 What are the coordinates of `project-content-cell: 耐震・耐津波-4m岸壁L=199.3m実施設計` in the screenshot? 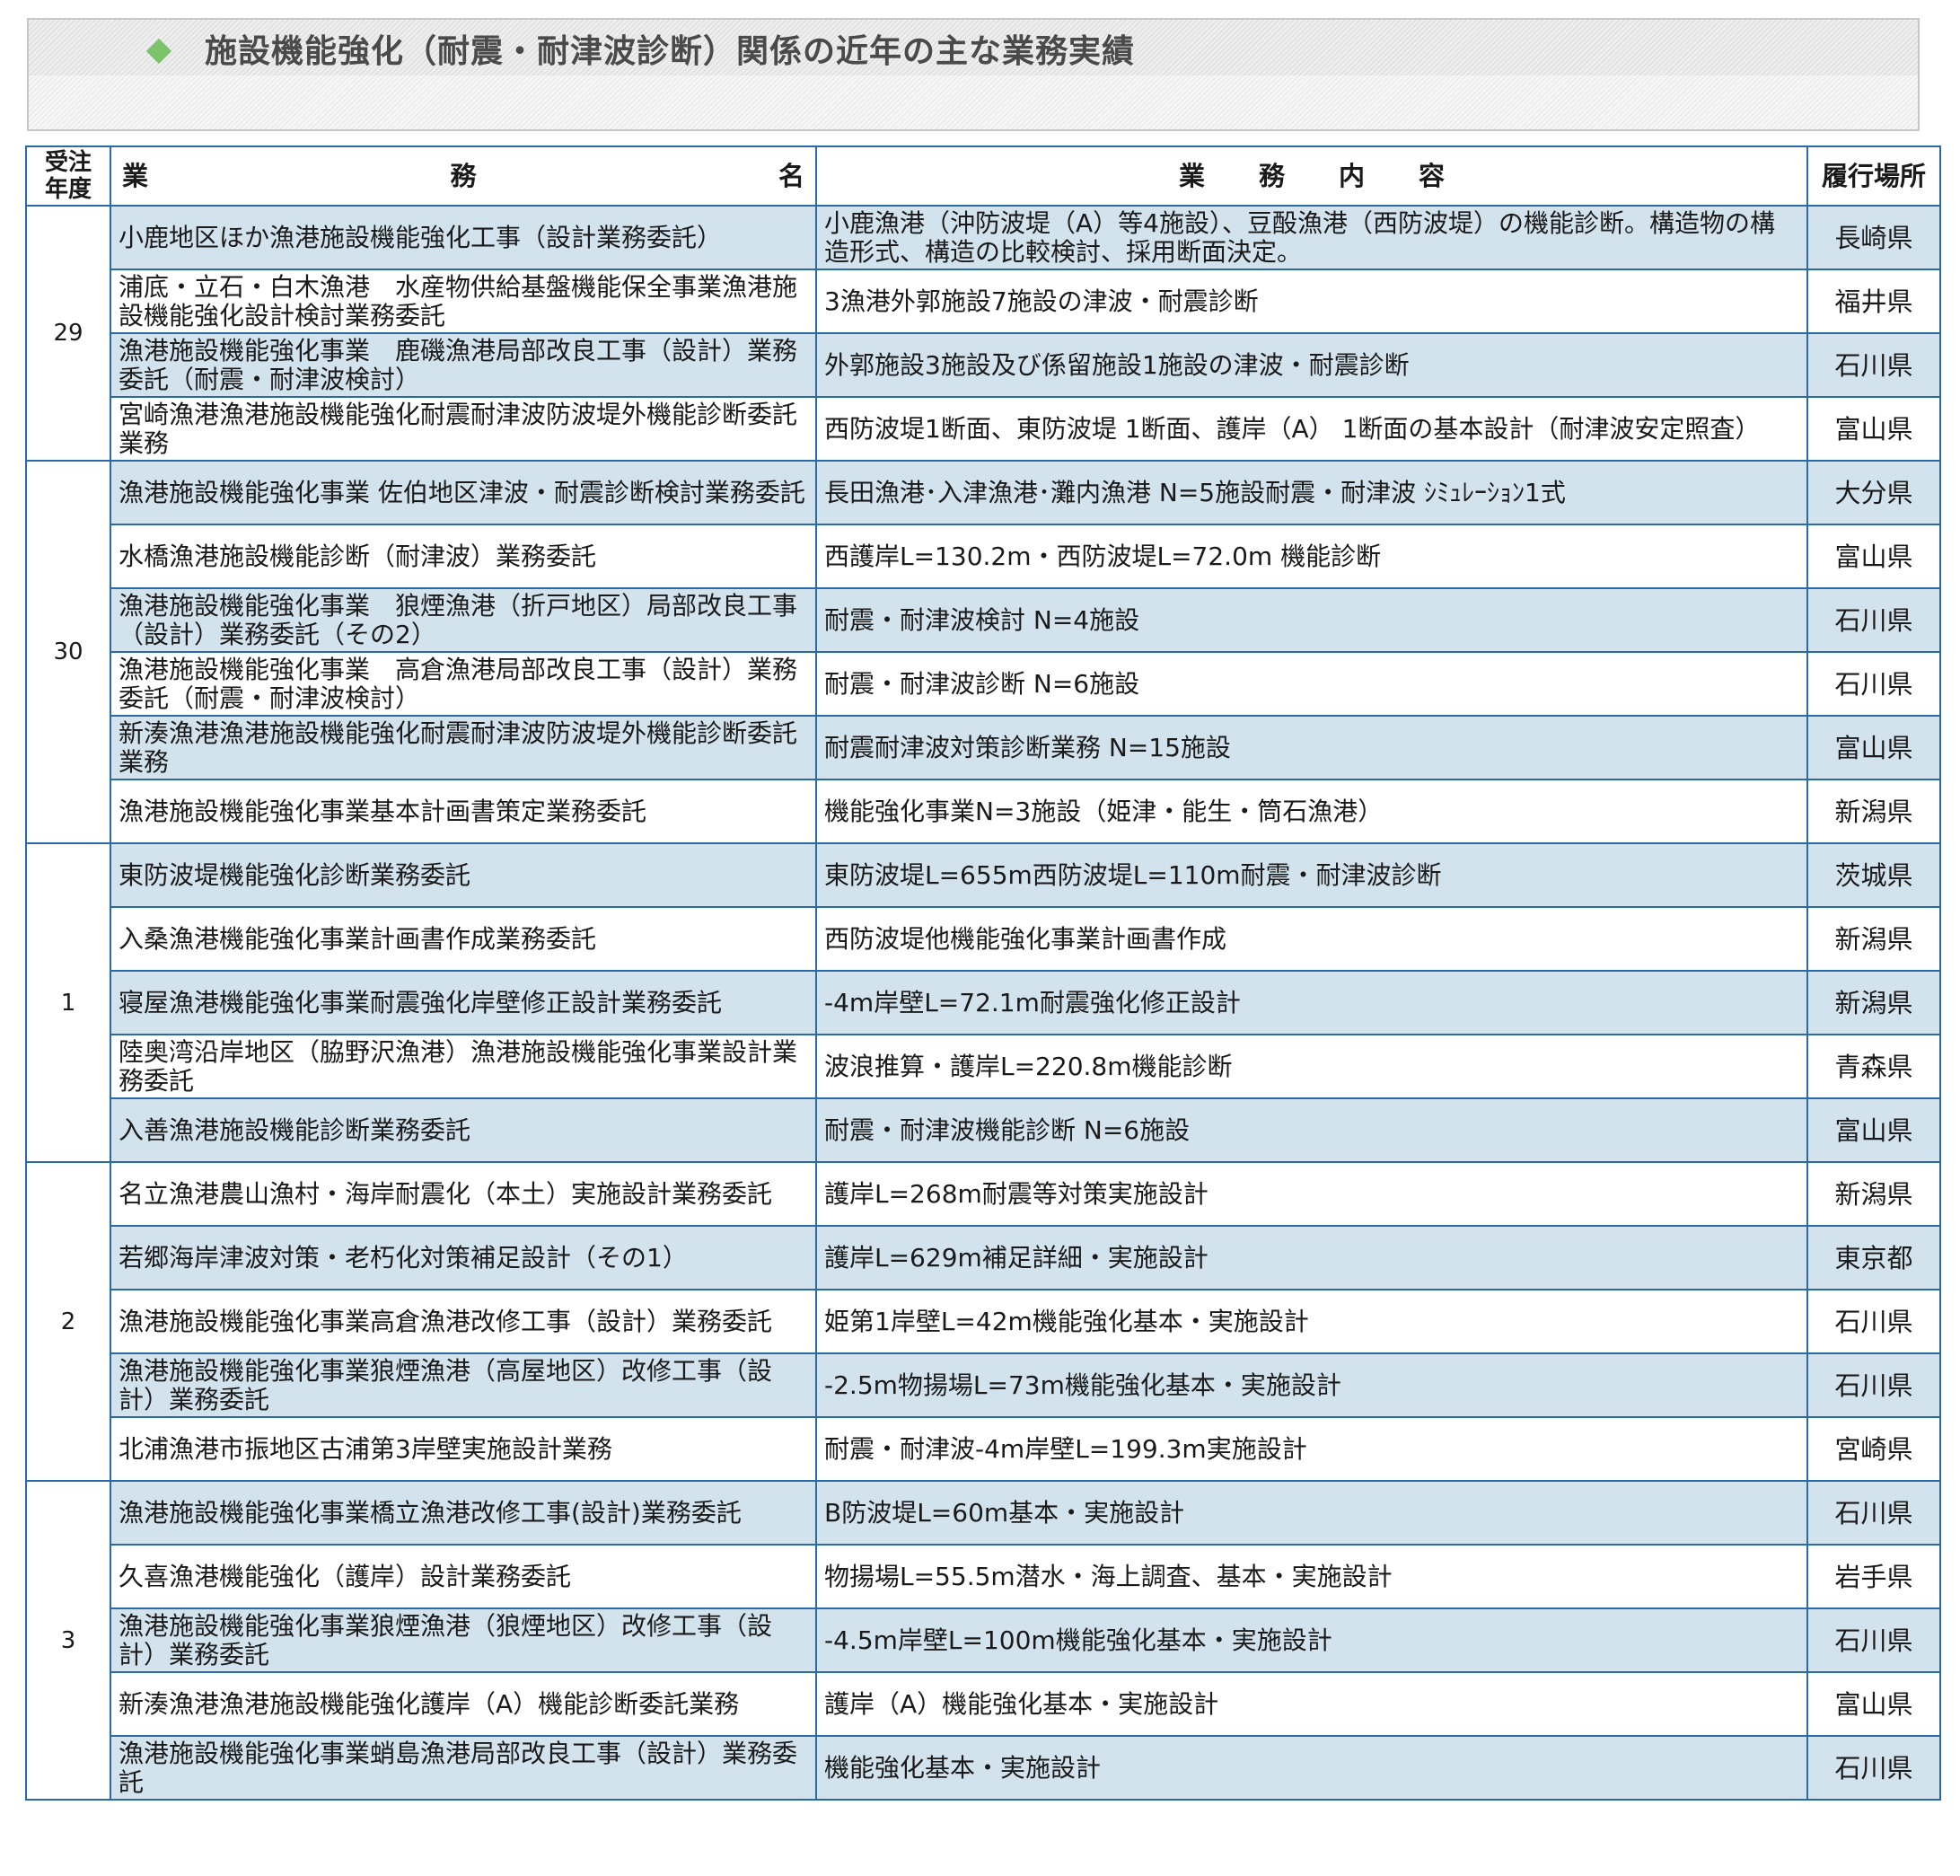 It's located at (1311, 1449).